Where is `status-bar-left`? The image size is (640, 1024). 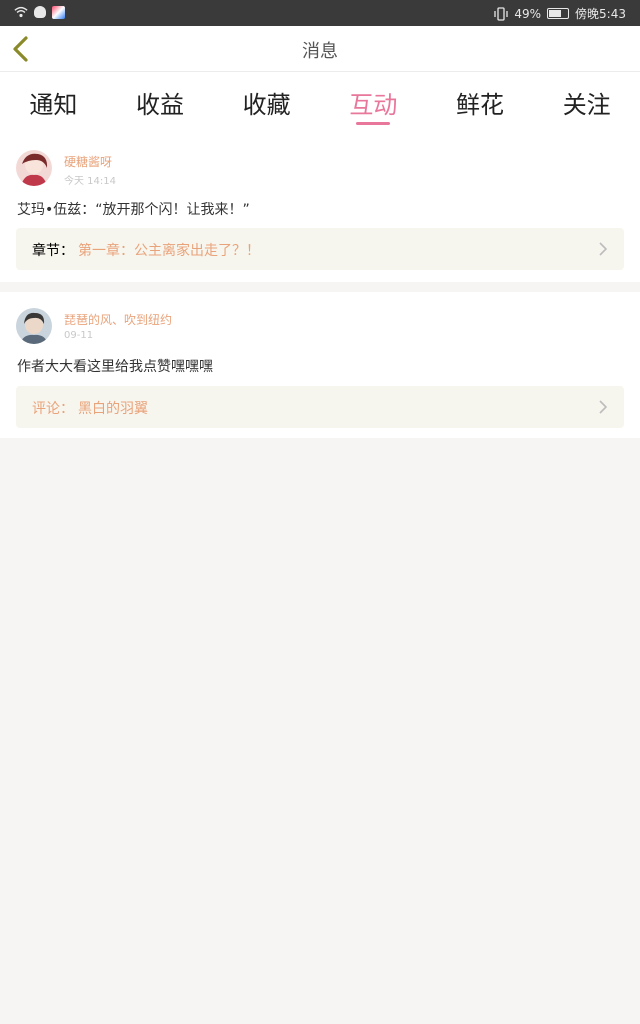
status-bar-left is located at coordinates (39, 12).